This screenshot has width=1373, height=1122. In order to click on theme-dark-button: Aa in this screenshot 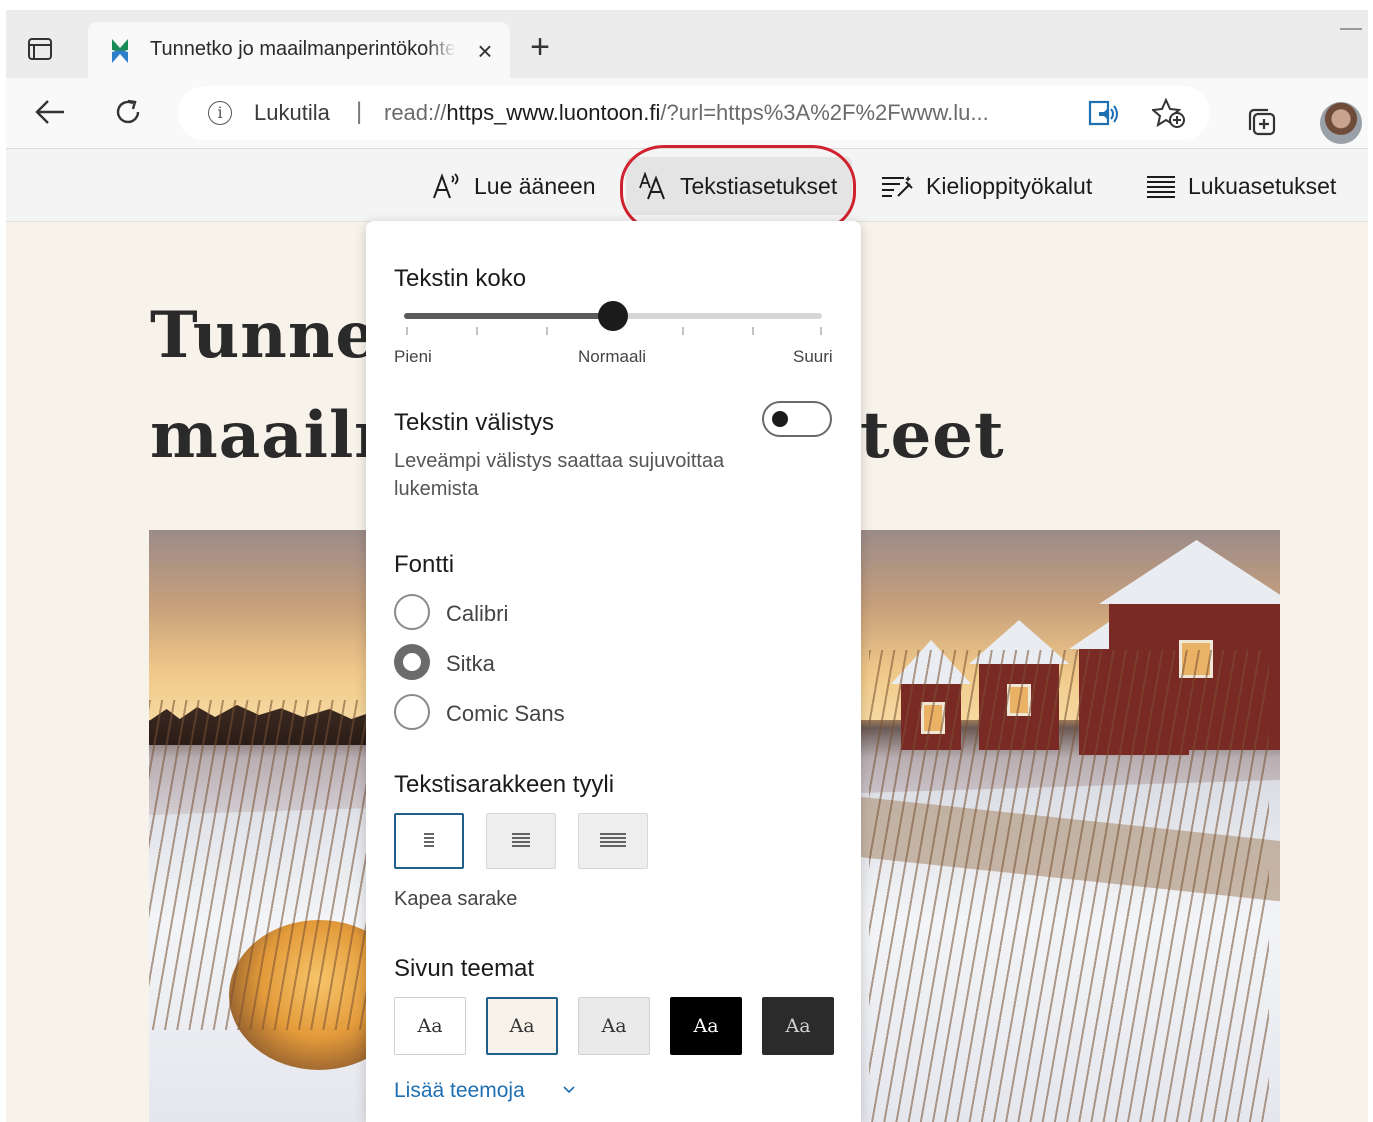, I will do `click(798, 1026)`.